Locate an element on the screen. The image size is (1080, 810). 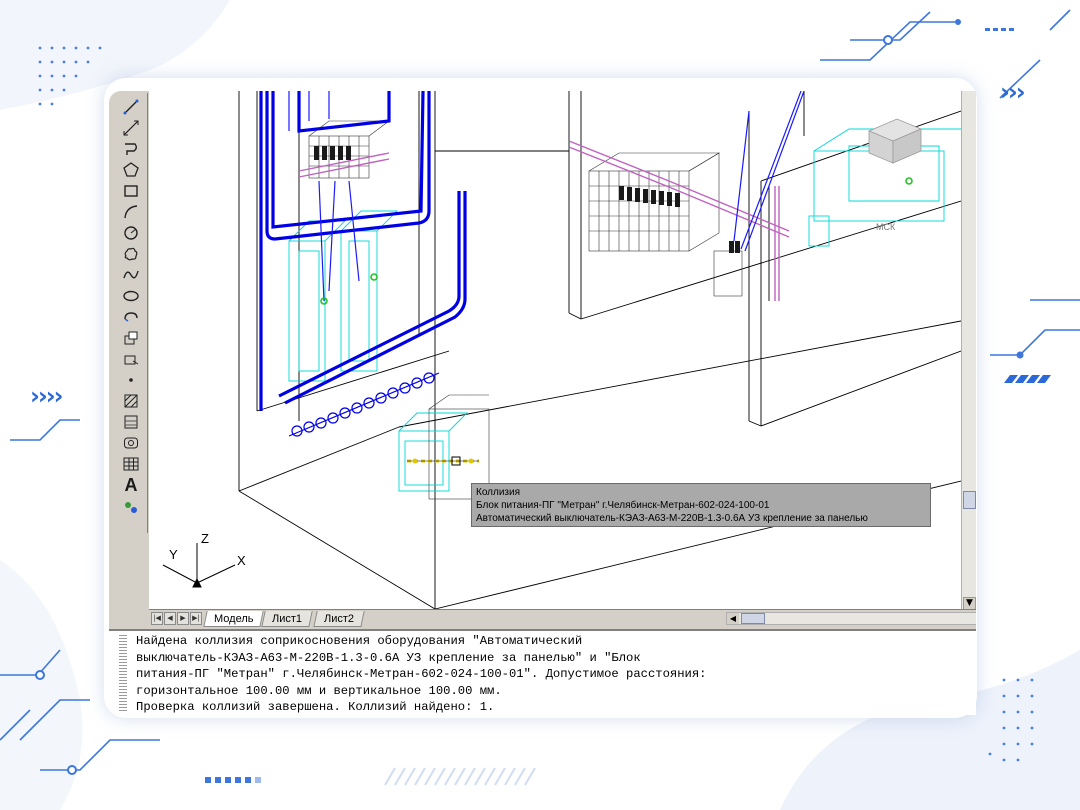
ellipse-arc-icon is located at coordinates (131, 317).